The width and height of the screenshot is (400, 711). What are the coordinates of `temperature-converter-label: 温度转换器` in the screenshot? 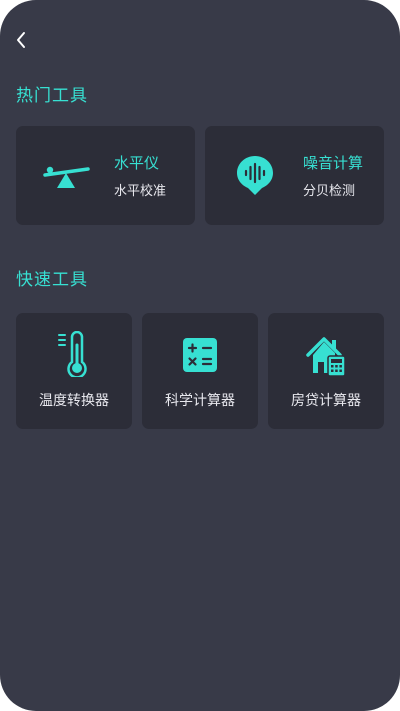 It's located at (74, 401).